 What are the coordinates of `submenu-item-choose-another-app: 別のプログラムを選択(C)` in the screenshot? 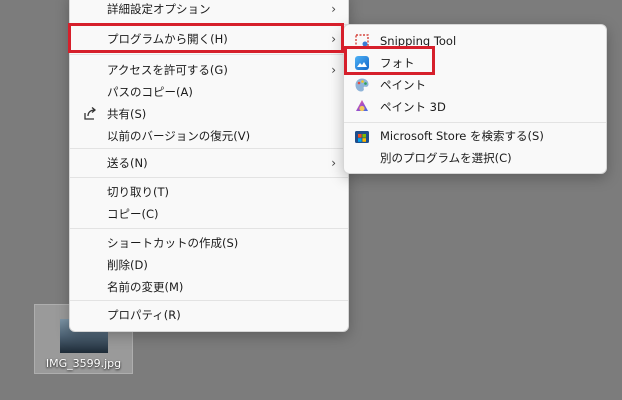 It's located at (475, 158).